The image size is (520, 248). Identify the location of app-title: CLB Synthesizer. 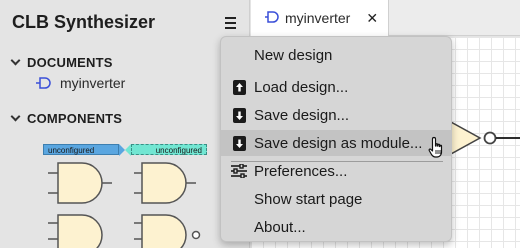
(84, 22).